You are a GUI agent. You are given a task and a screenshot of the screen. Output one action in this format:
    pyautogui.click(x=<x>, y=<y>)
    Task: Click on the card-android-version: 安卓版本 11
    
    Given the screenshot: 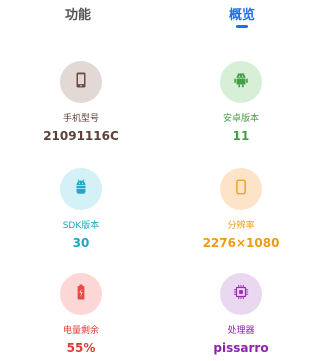 What is the action you would take?
    pyautogui.click(x=241, y=102)
    